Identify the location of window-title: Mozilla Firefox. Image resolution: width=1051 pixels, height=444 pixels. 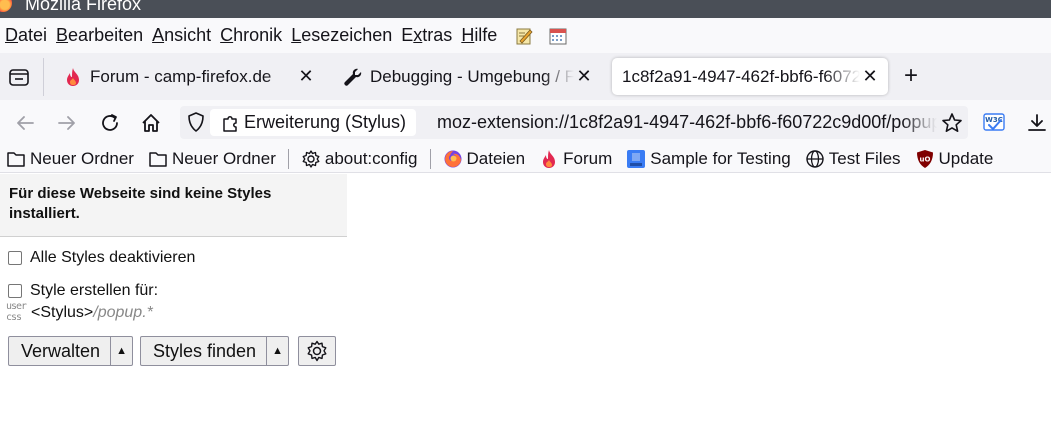
(83, 7).